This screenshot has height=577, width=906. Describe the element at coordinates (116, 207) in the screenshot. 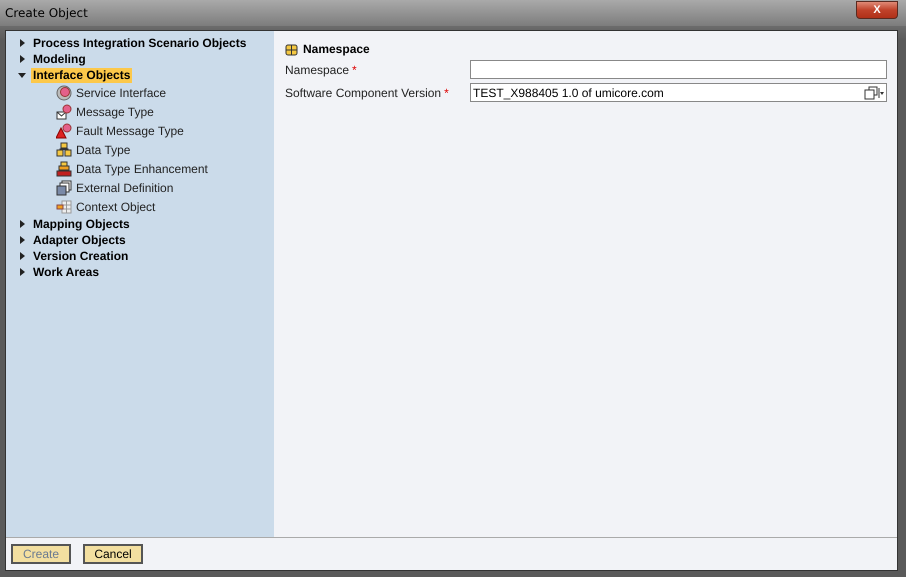

I see `tree-item: Context Object` at that location.